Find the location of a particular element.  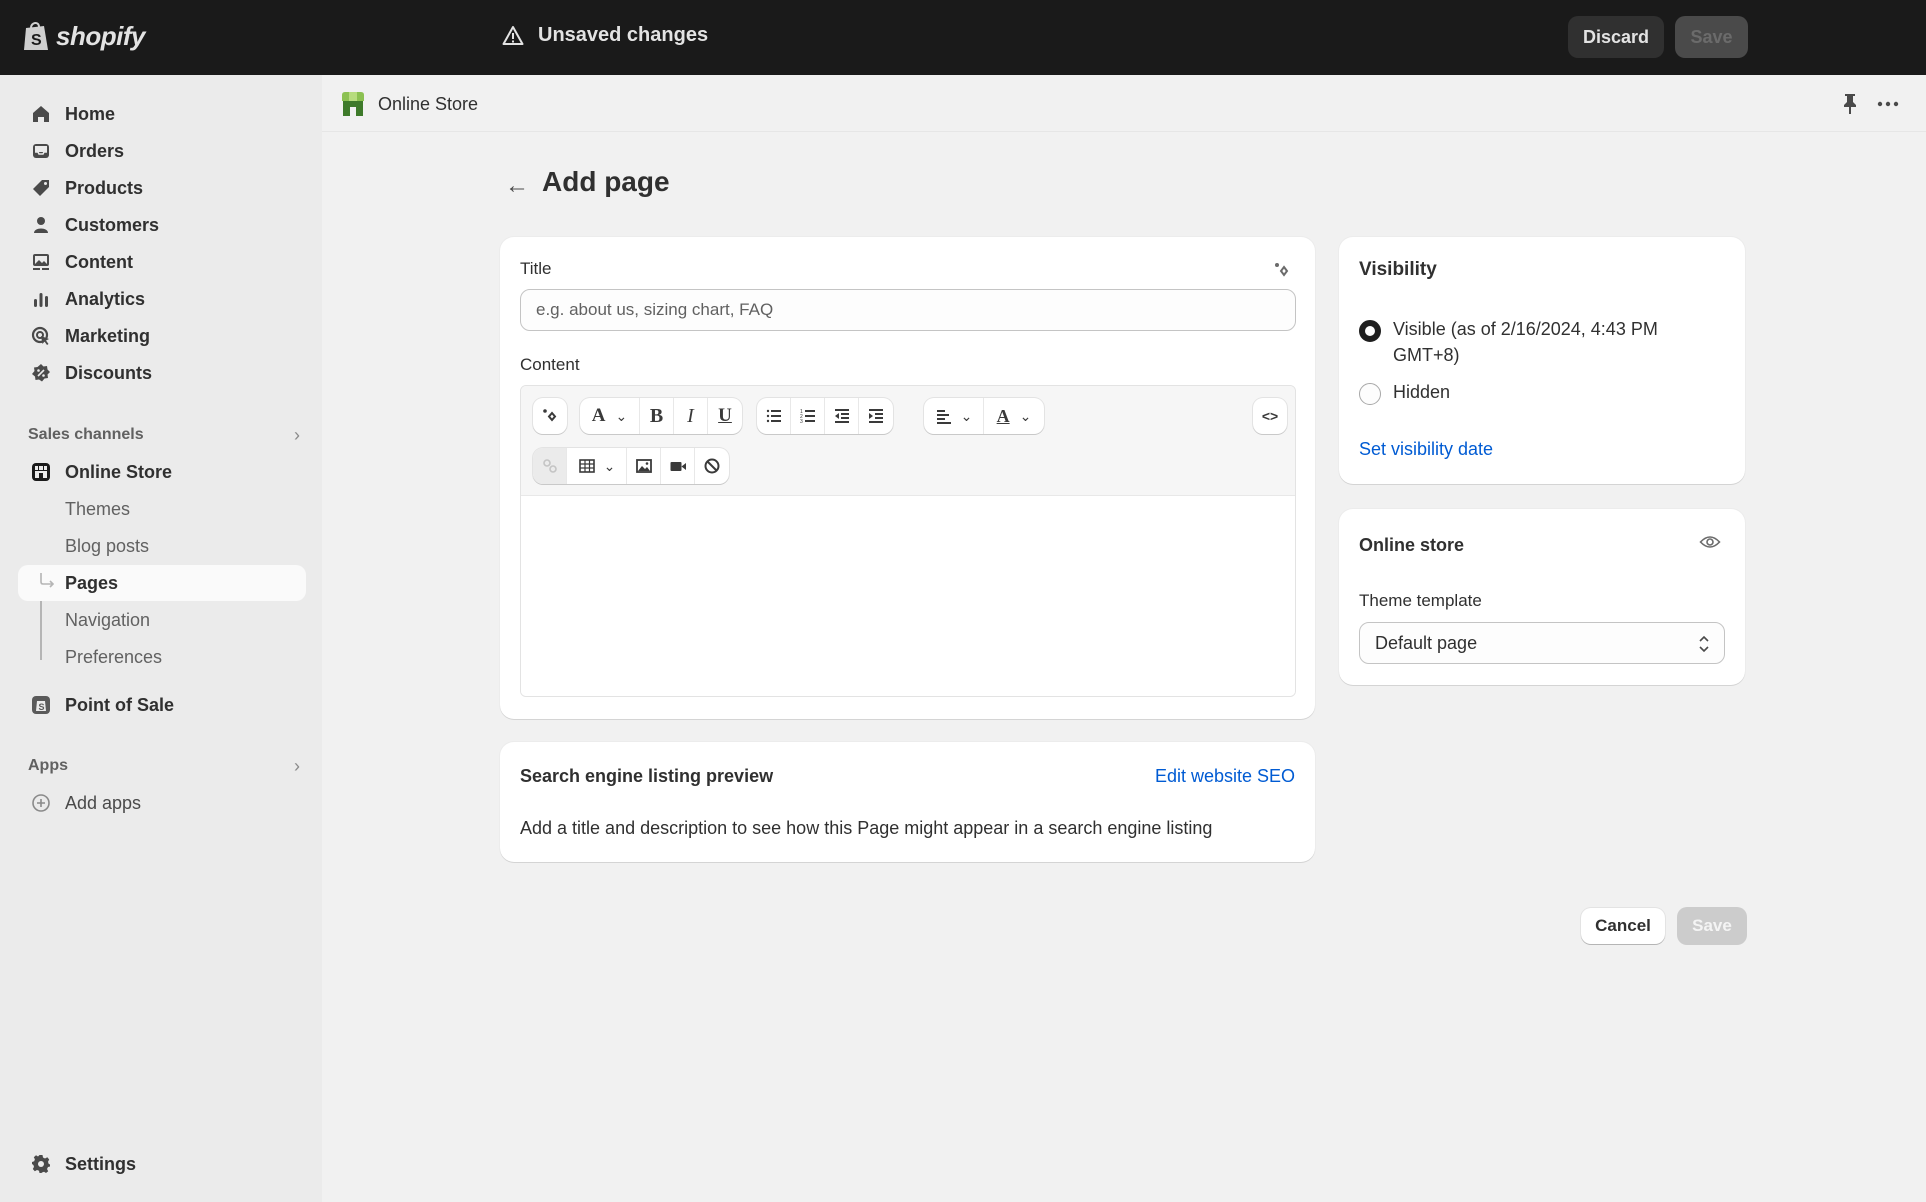

editor-content-area is located at coordinates (908, 596).